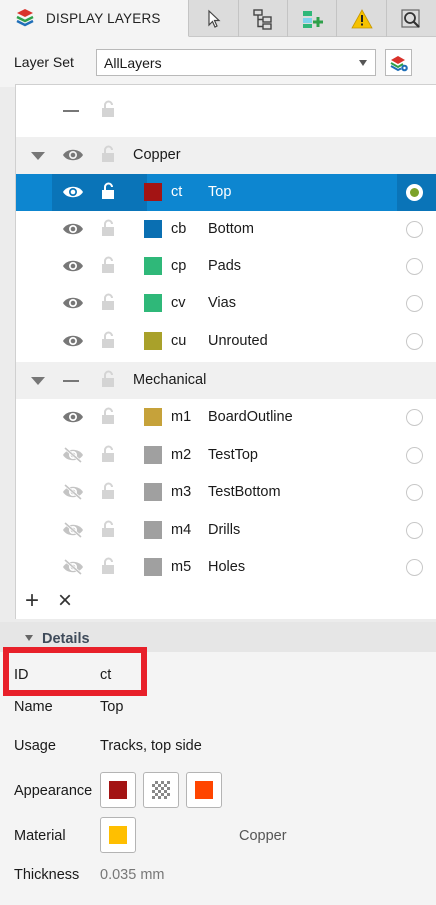 The width and height of the screenshot is (436, 905). What do you see at coordinates (118, 790) in the screenshot?
I see `appearance-color-button` at bounding box center [118, 790].